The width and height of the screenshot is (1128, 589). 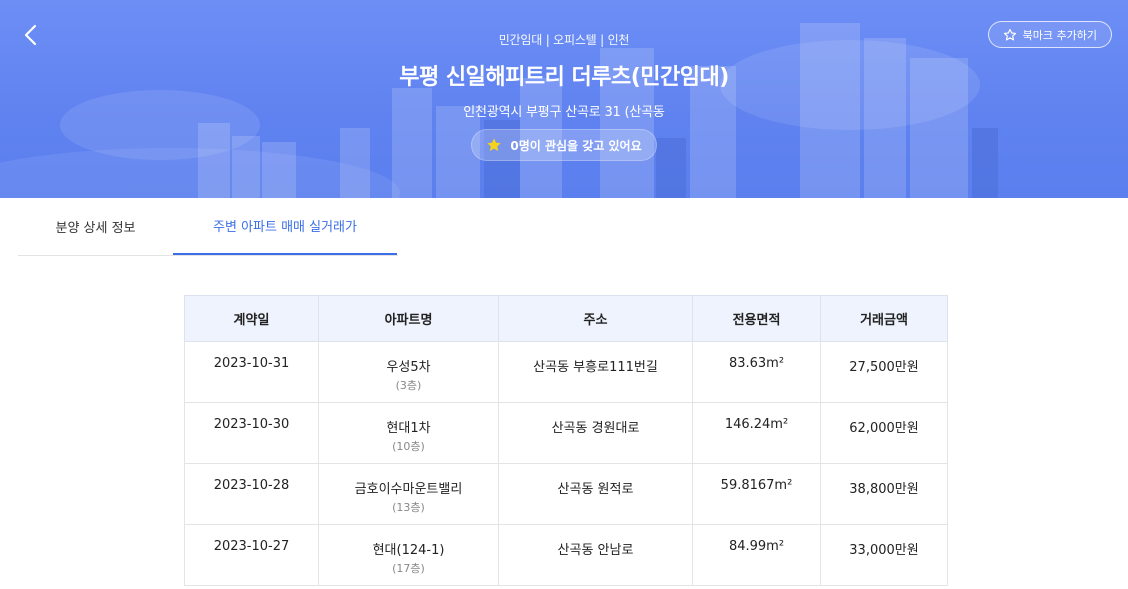 I want to click on area-cell: 83.63m², so click(x=756, y=372).